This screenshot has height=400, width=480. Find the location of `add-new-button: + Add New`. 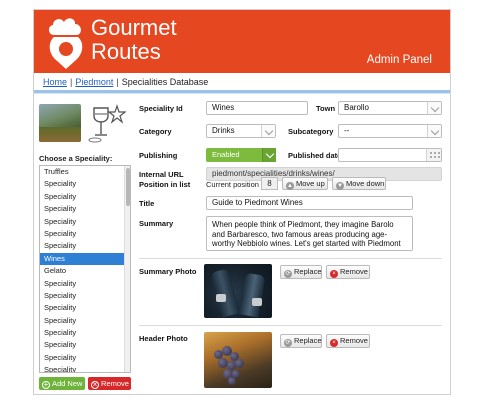

add-new-button: + Add New is located at coordinates (62, 383).